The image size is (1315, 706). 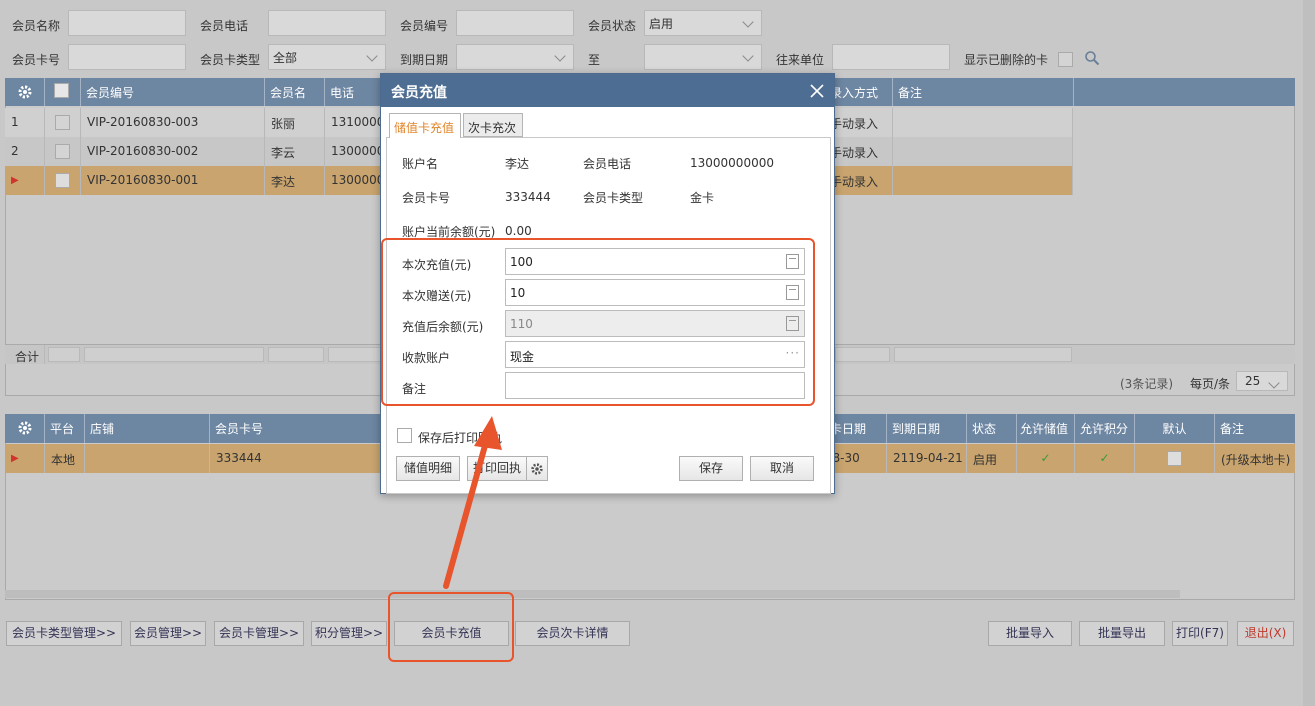 I want to click on col-member-name: 会员名, so click(x=295, y=92).